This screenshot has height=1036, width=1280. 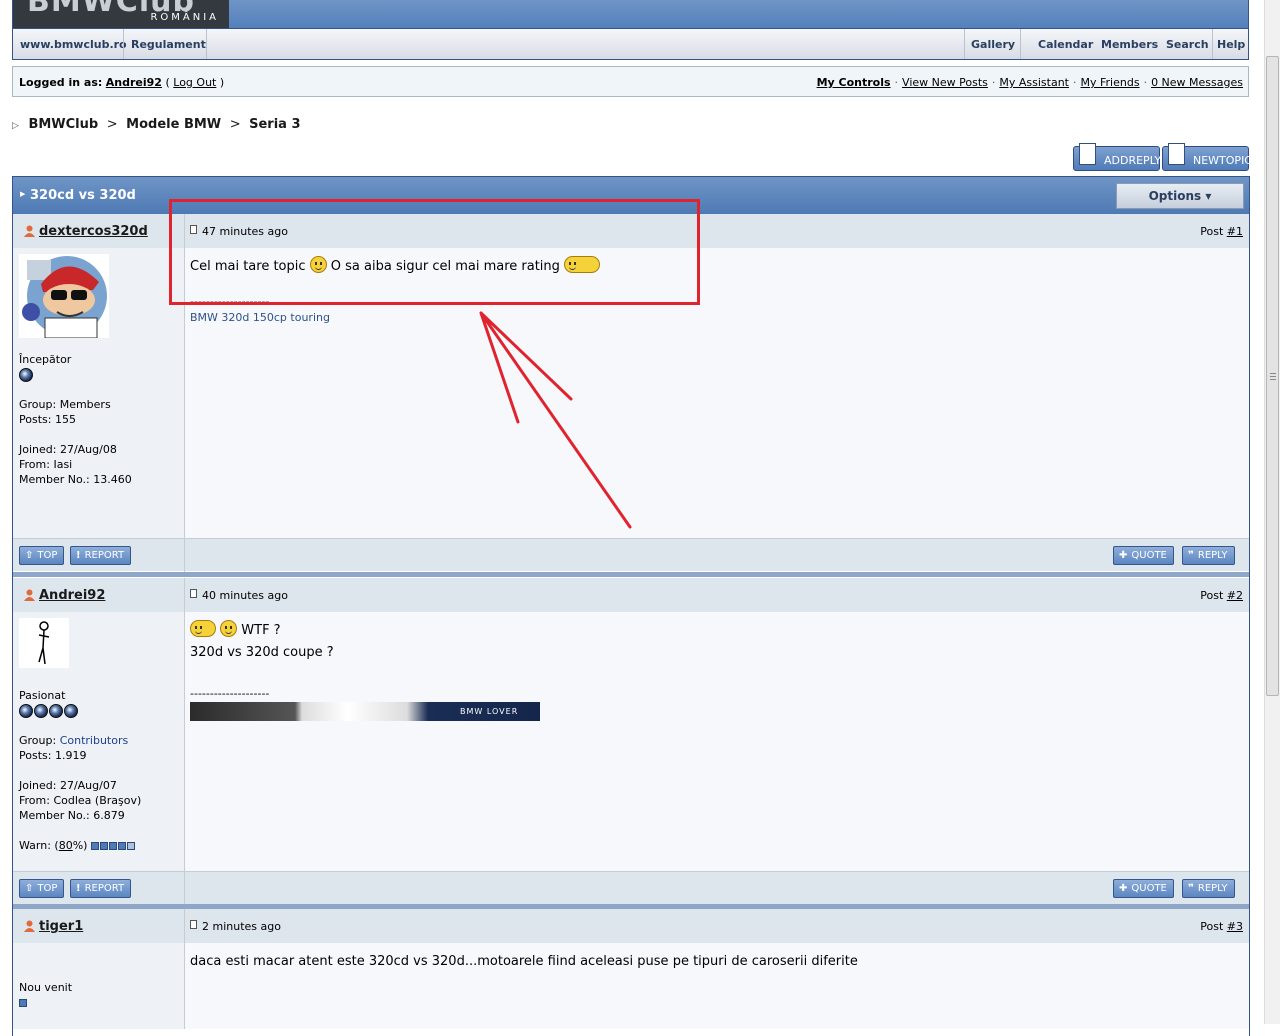 I want to click on user-icon, so click(x=29, y=595).